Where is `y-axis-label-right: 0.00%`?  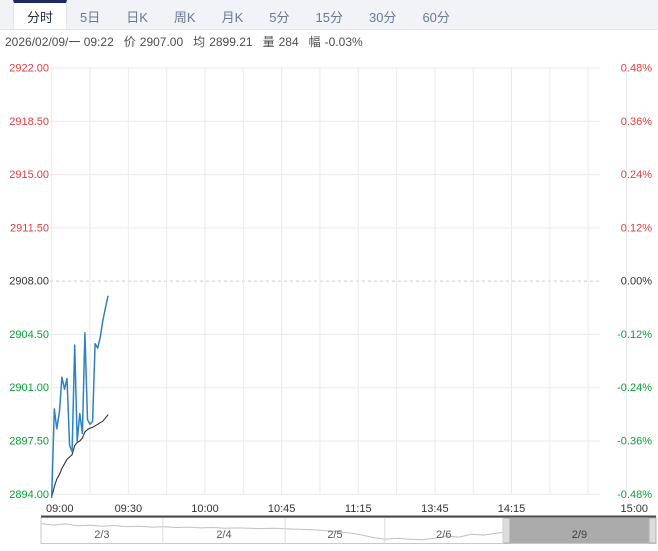 y-axis-label-right: 0.00% is located at coordinates (636, 282).